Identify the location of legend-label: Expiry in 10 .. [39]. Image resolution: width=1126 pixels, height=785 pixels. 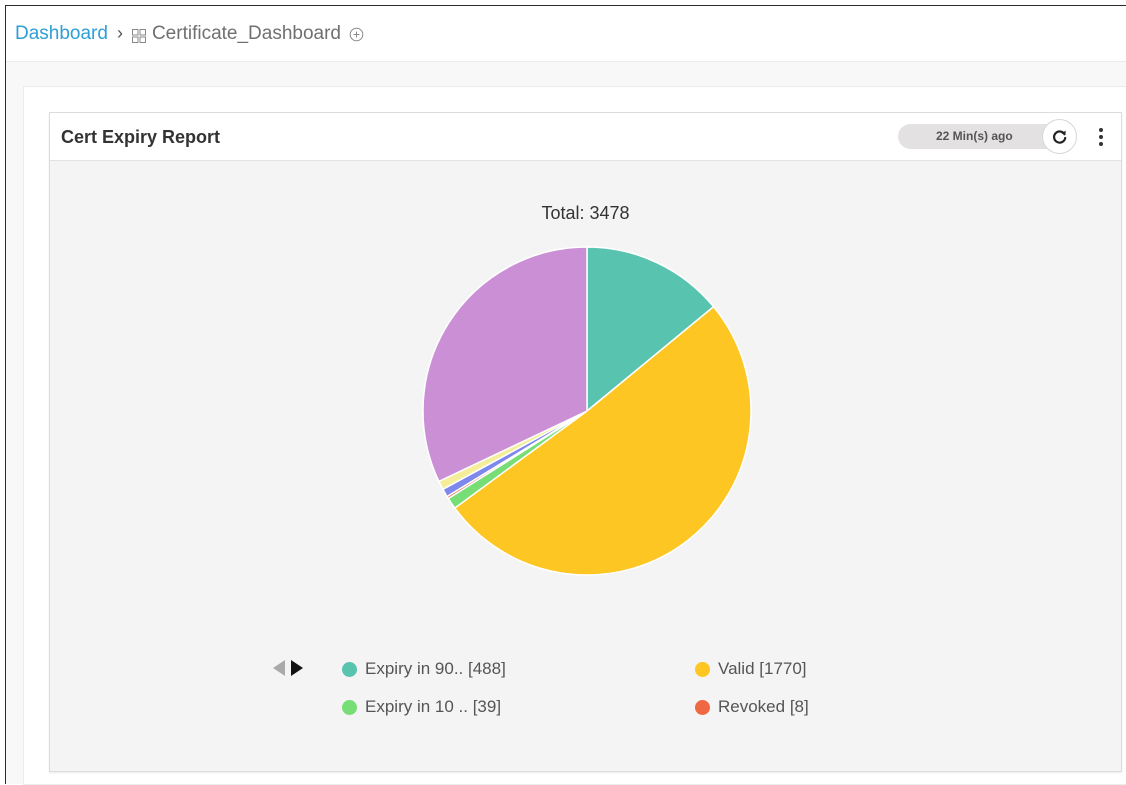
(433, 706).